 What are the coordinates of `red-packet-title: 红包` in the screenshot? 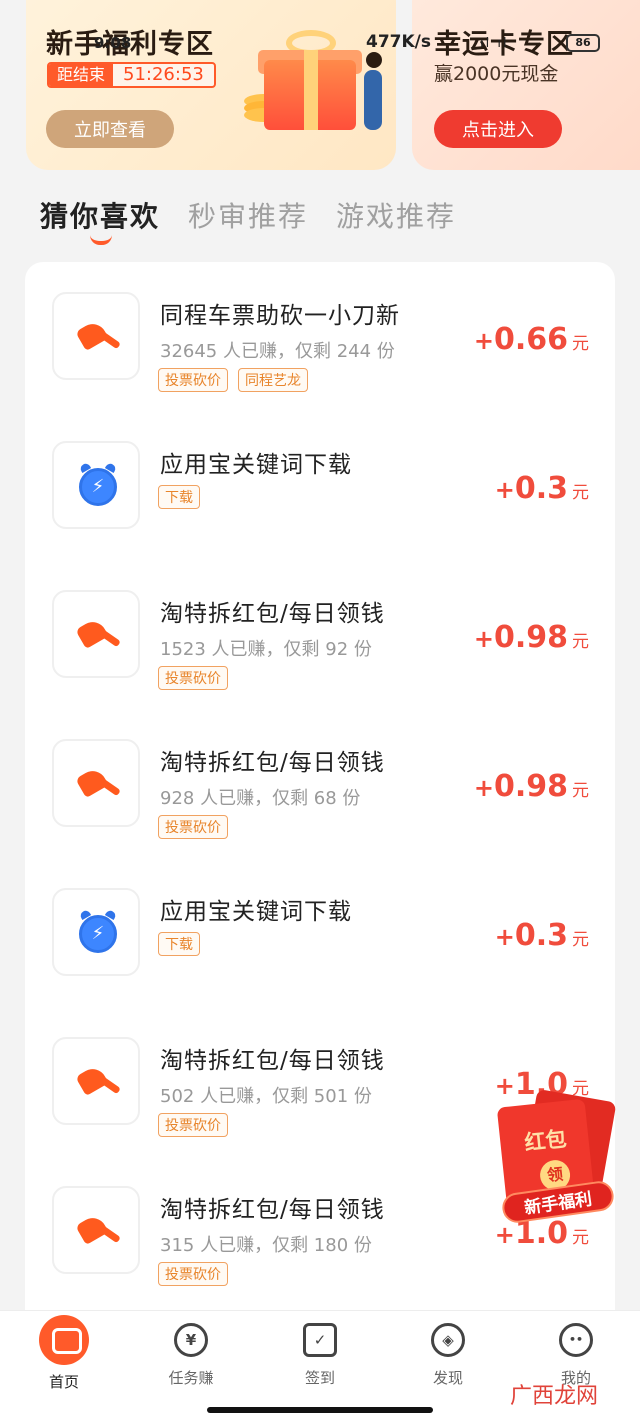 It's located at (545, 1141).